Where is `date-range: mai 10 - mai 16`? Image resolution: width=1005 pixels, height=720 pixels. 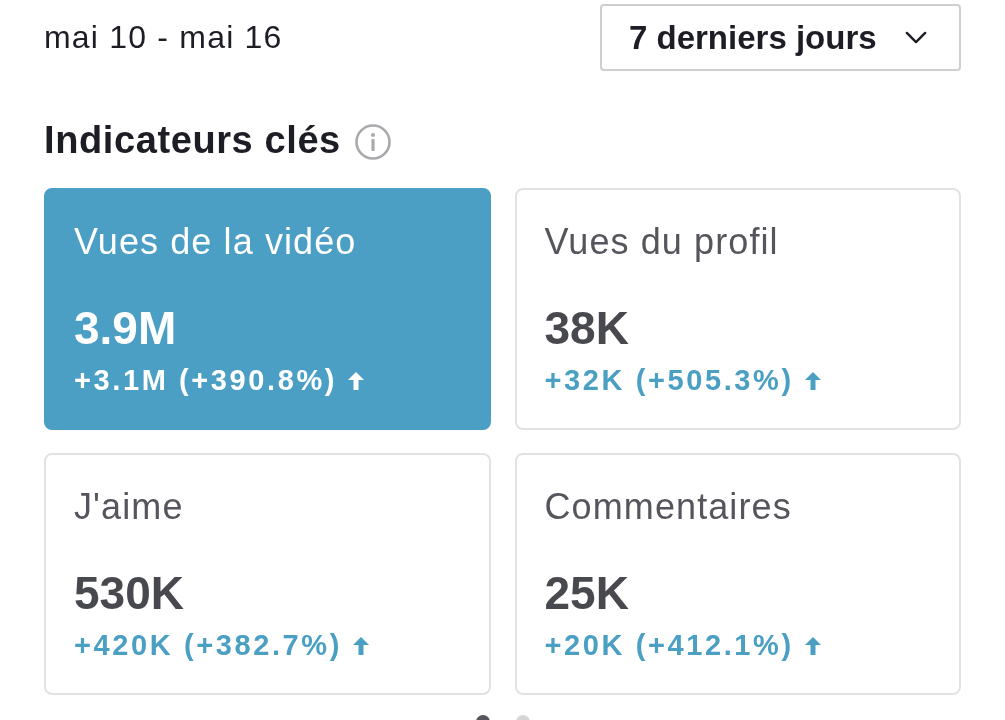
date-range: mai 10 - mai 16 is located at coordinates (163, 37).